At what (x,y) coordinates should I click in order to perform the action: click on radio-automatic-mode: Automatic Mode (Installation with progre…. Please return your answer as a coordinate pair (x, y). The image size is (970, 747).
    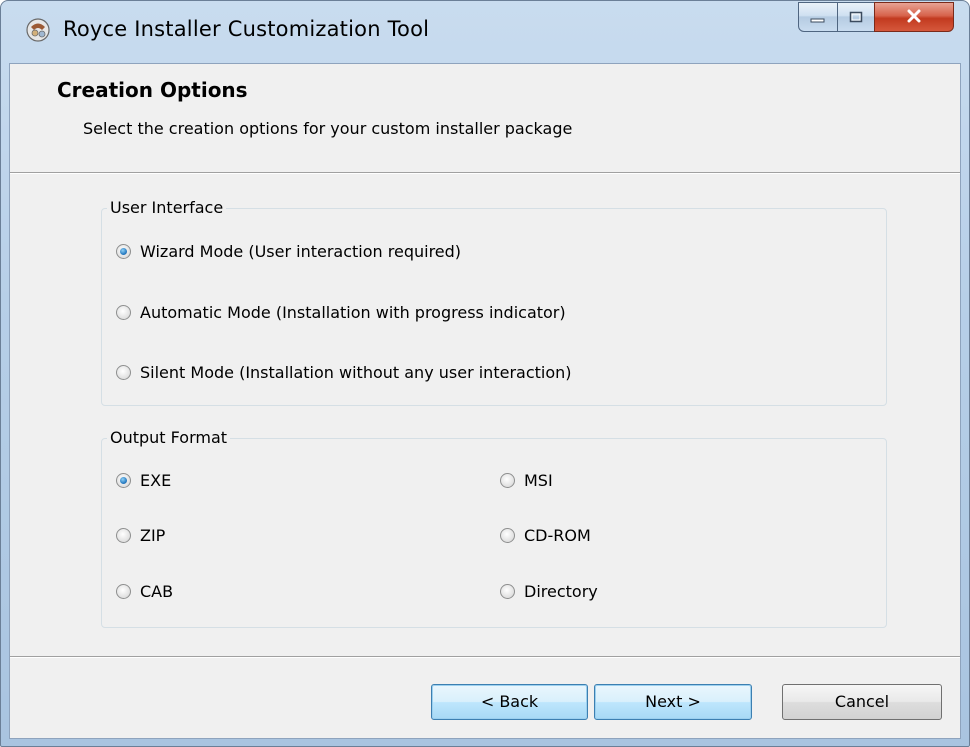
    Looking at the image, I should click on (341, 312).